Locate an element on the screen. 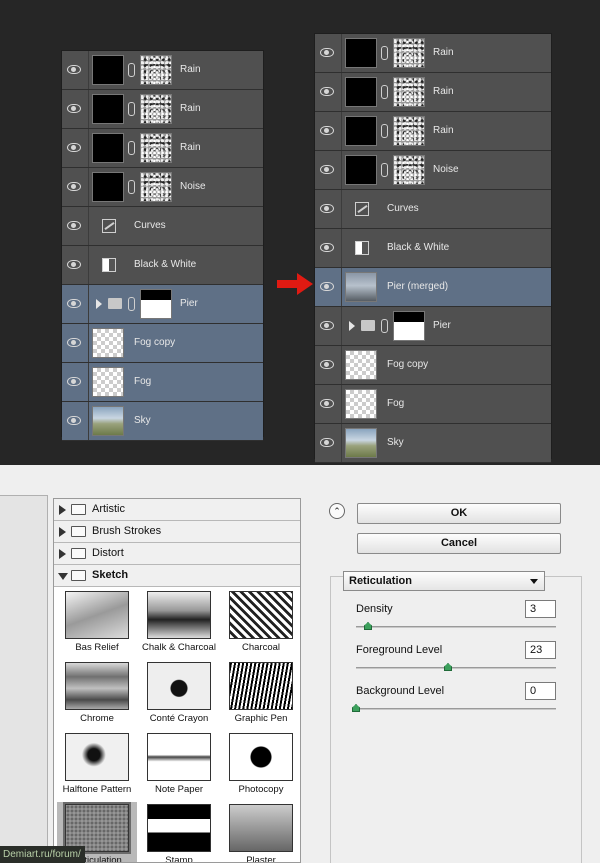 The width and height of the screenshot is (600, 863). background-level-slider is located at coordinates (454, 708).